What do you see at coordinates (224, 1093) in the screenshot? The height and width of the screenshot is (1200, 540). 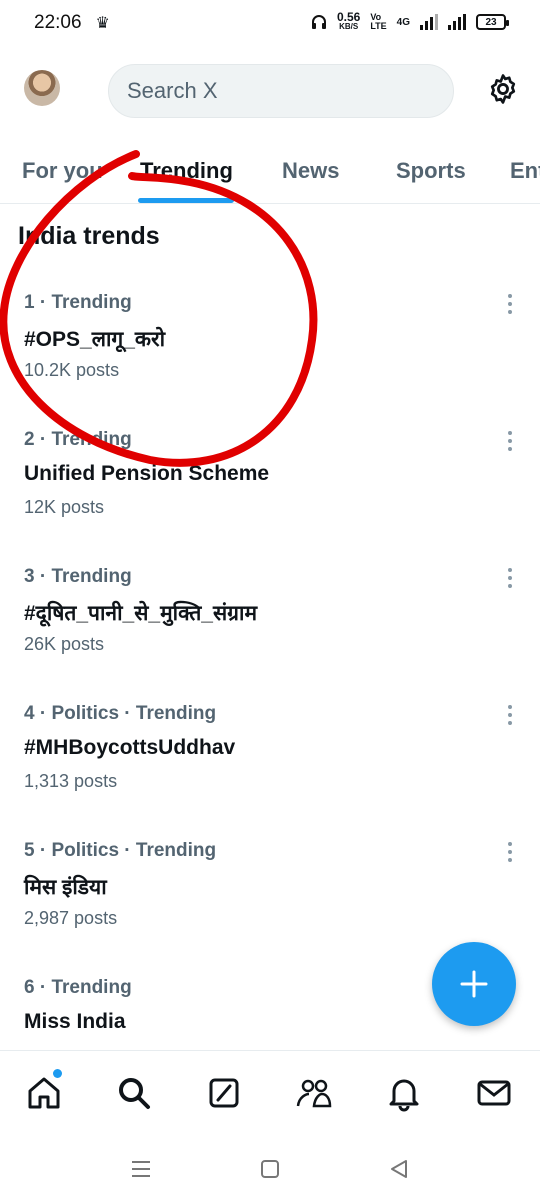 I see `grok-icon` at bounding box center [224, 1093].